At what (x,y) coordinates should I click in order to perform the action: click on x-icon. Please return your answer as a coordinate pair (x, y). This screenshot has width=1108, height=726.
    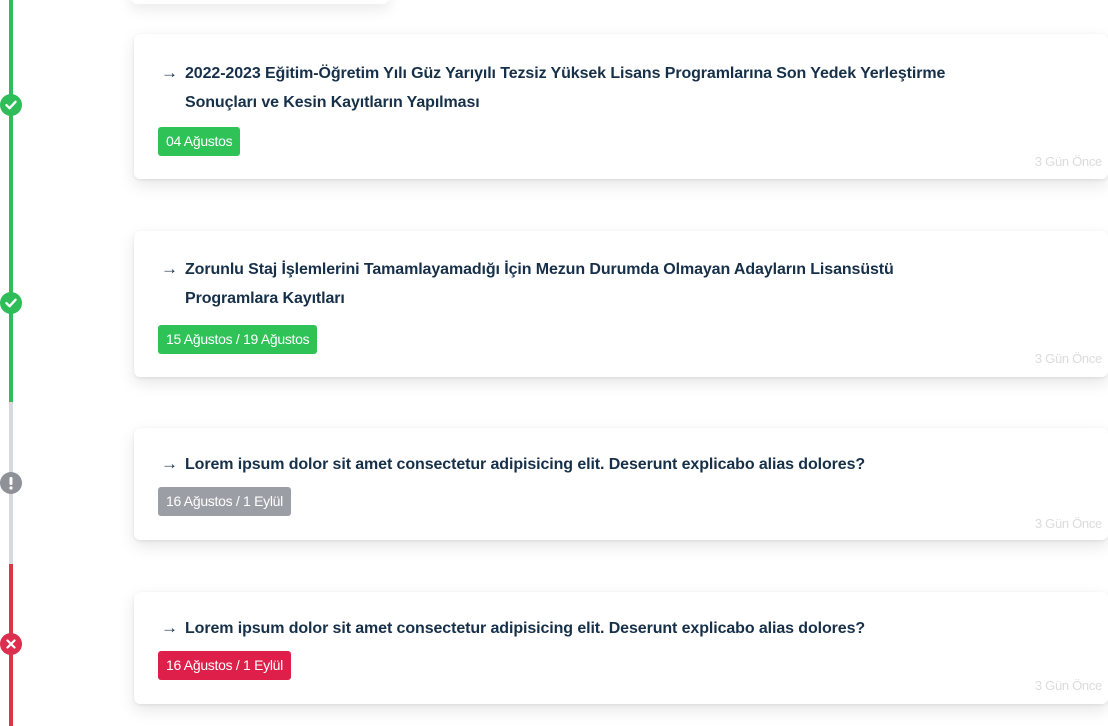
    Looking at the image, I should click on (11, 644).